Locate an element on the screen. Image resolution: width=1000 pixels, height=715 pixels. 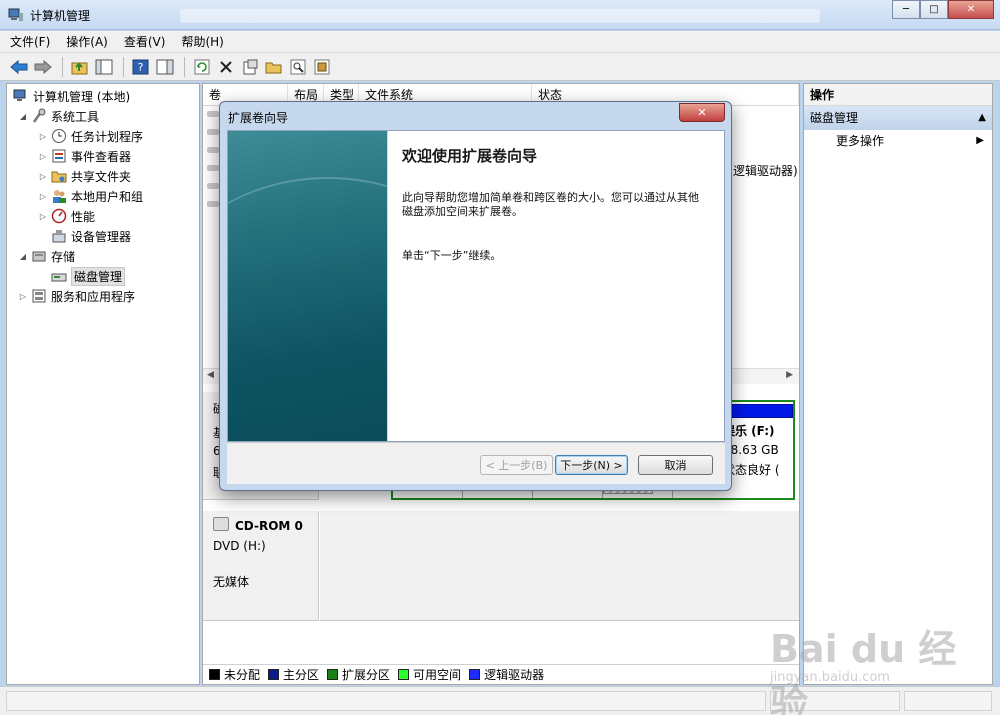
toolbar-separator is located at coordinates (184, 66).